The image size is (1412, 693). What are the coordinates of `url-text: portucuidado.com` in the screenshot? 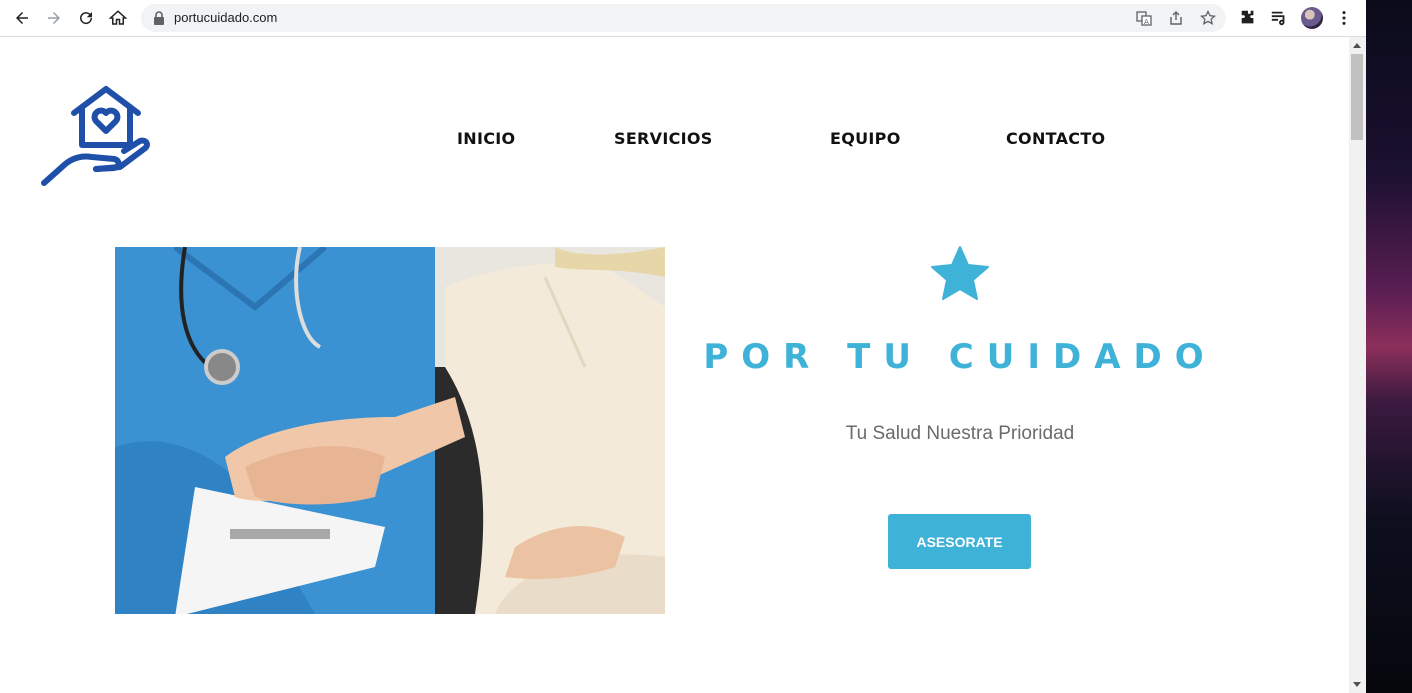 It's located at (225, 17).